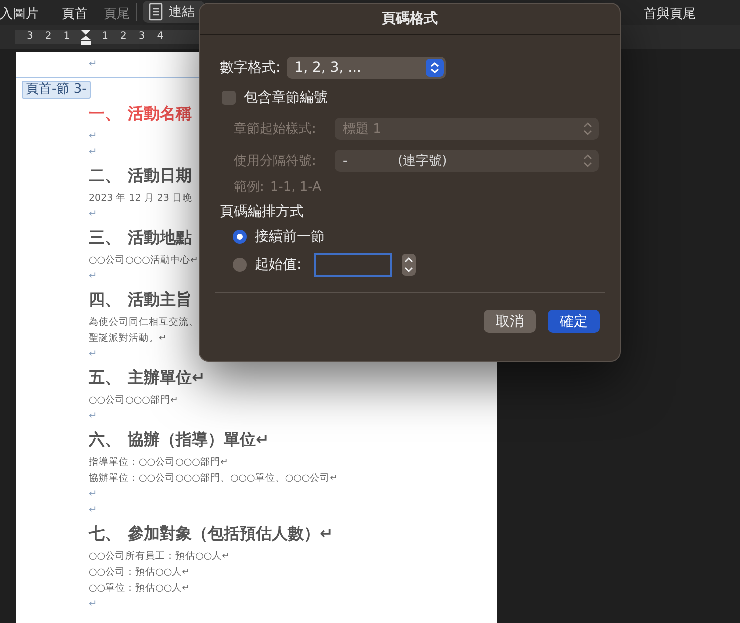 The image size is (740, 623). What do you see at coordinates (670, 15) in the screenshot?
I see `toolbar-button: 首與頁尾` at bounding box center [670, 15].